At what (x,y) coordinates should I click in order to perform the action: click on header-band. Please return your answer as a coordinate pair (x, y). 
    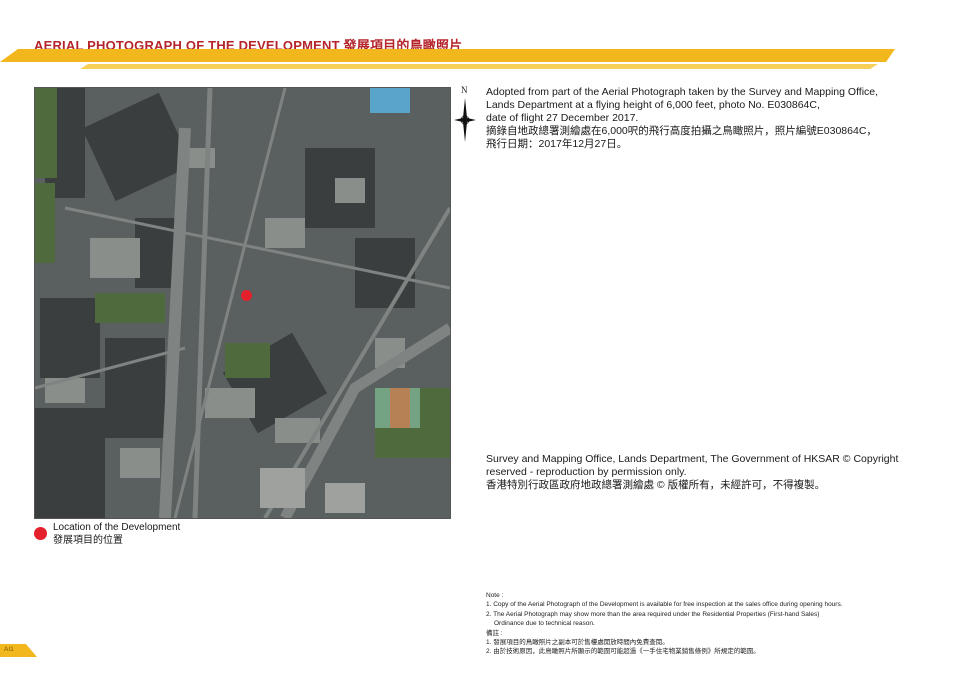
    Looking at the image, I should click on (447, 55).